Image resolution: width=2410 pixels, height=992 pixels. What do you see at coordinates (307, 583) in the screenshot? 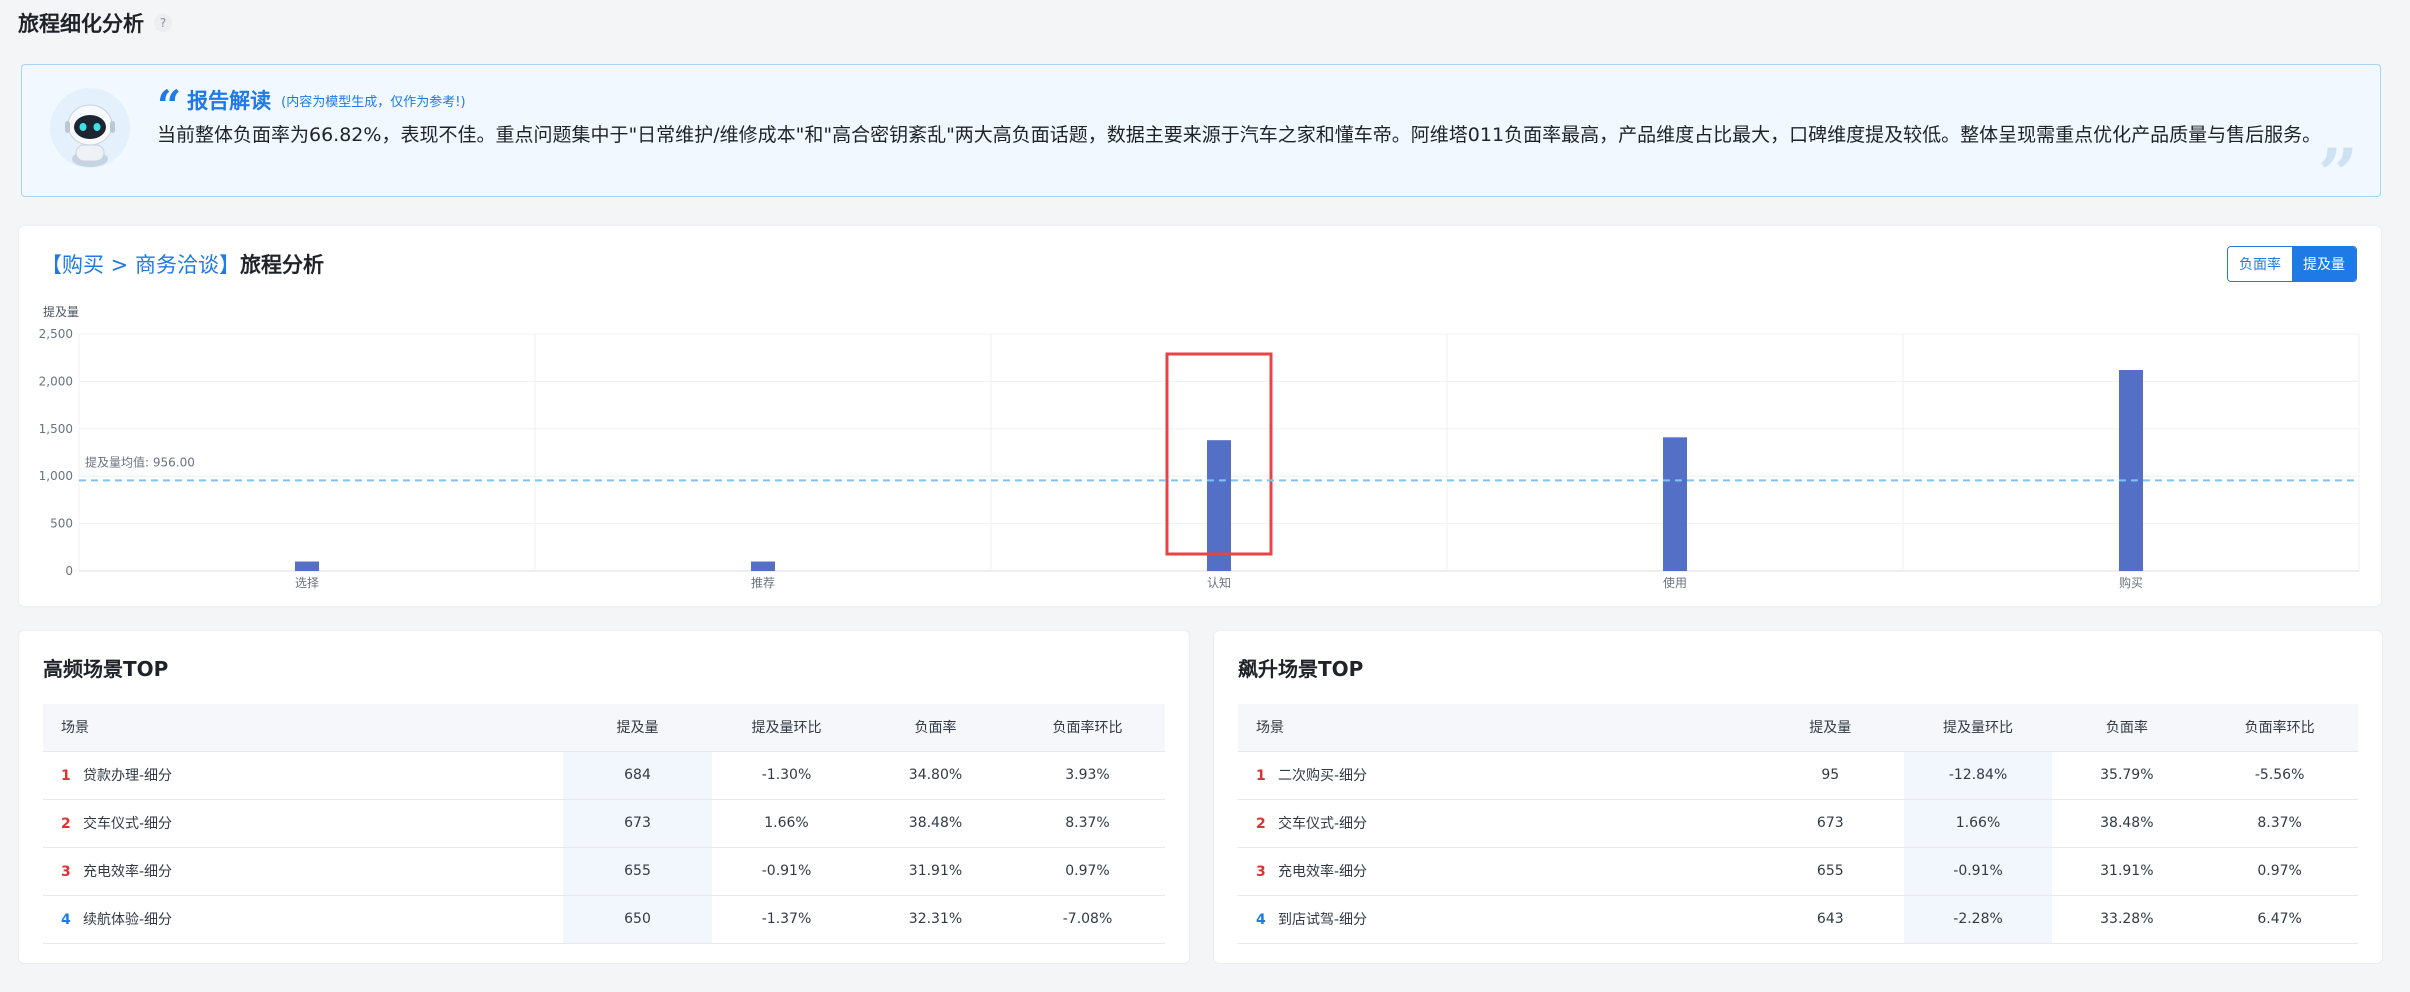
I see `x-tick-label: 选择` at bounding box center [307, 583].